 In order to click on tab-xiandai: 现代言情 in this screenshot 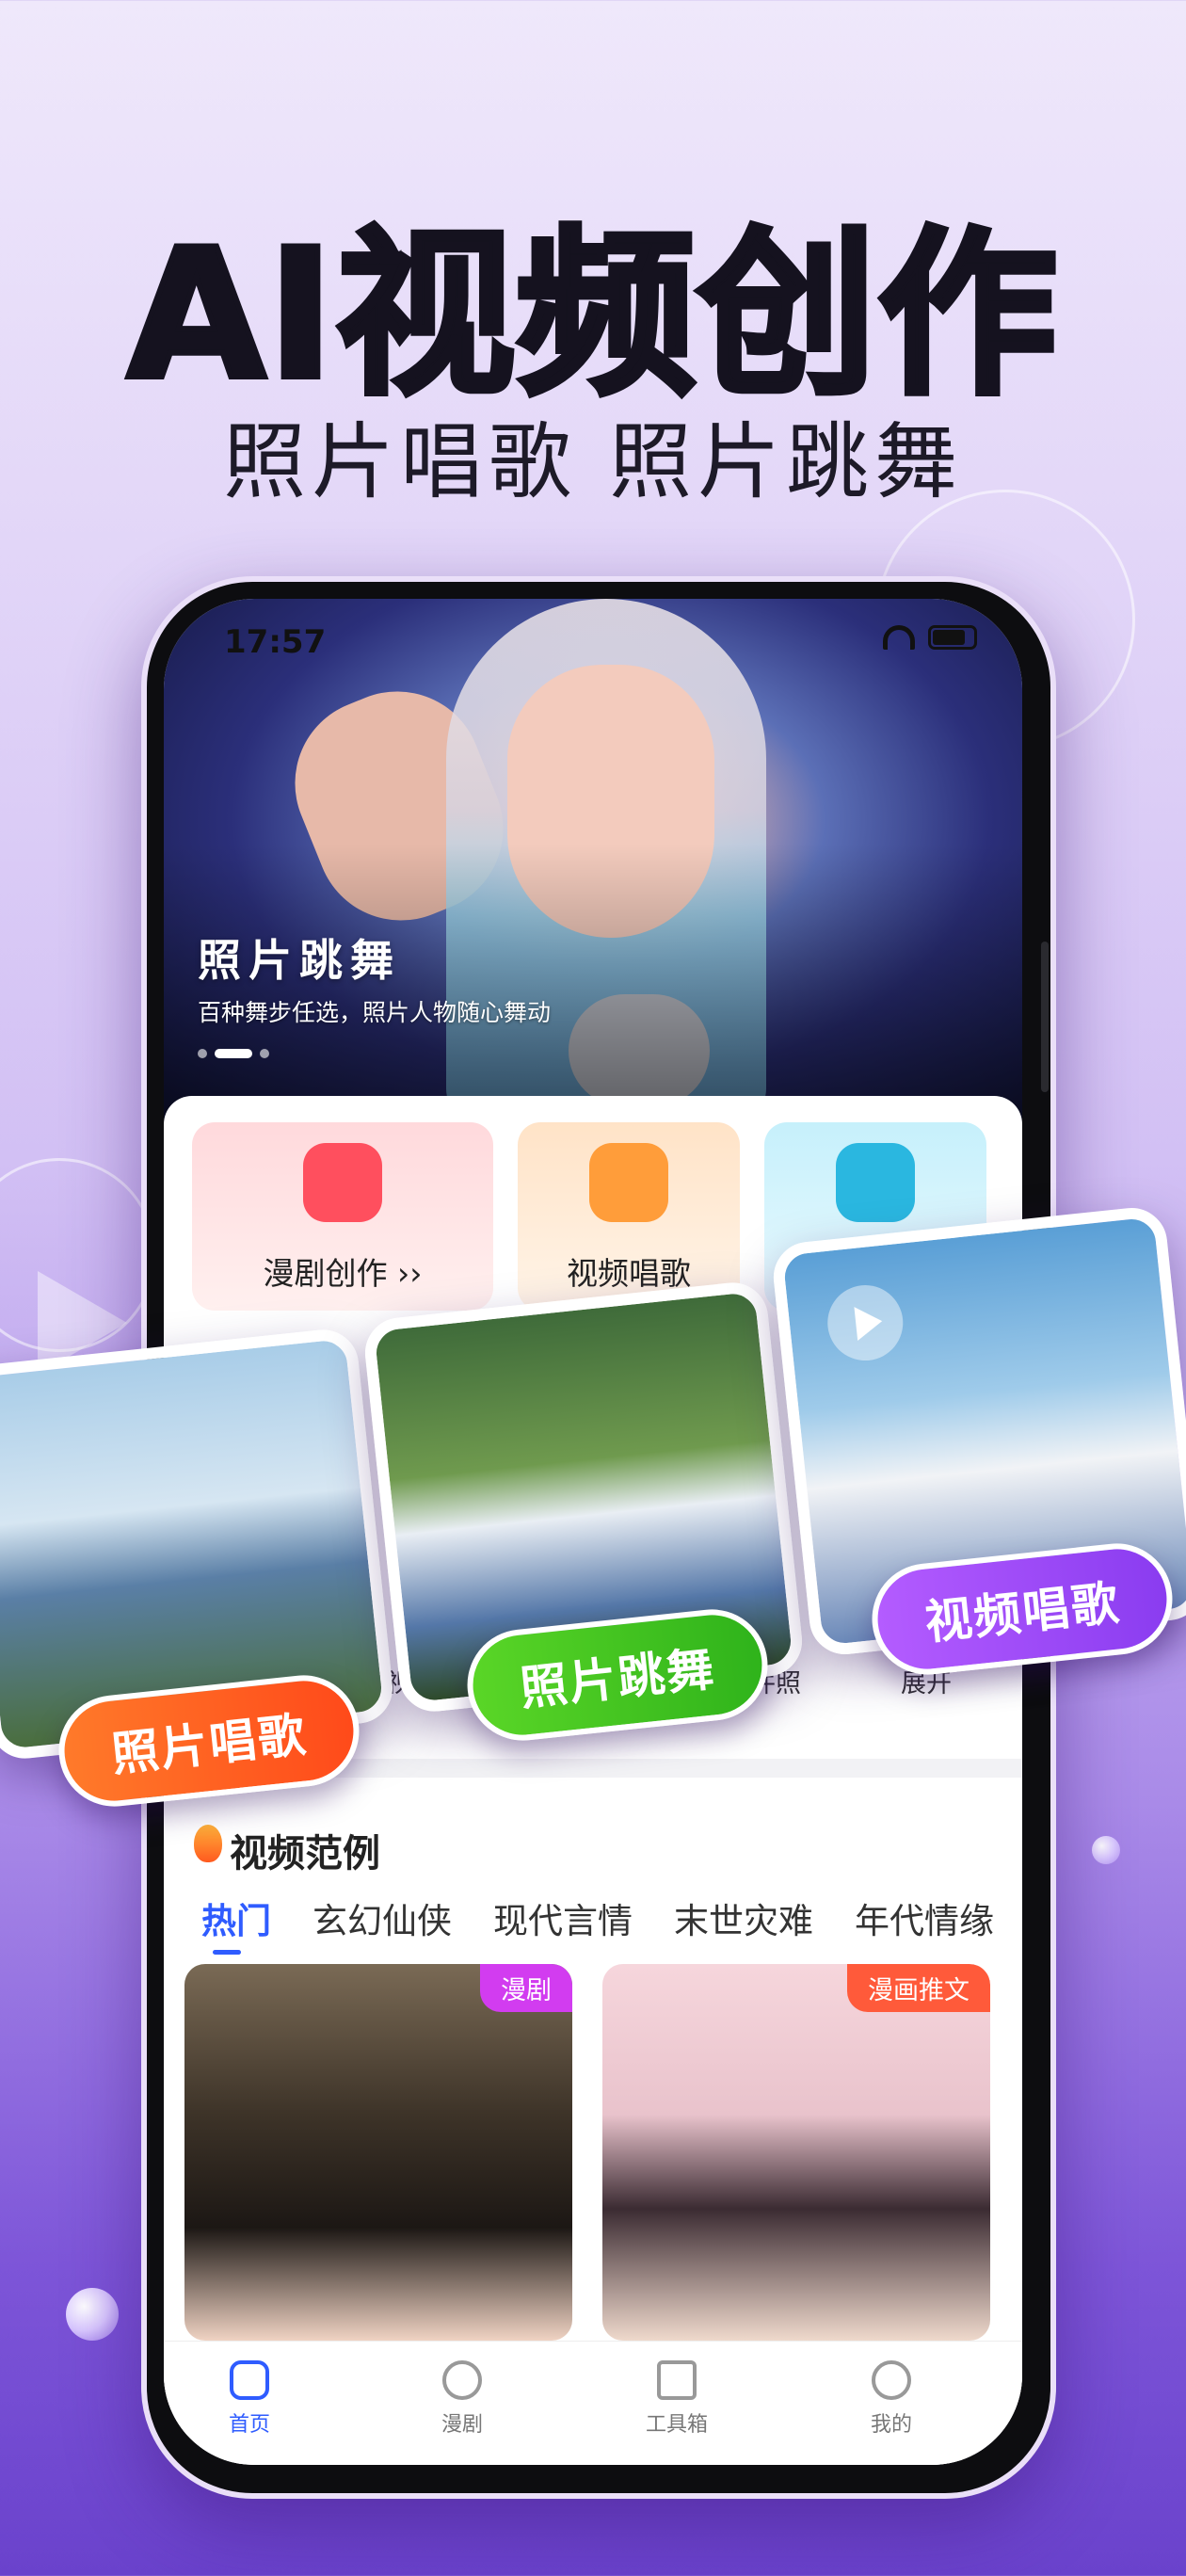, I will do `click(563, 1917)`.